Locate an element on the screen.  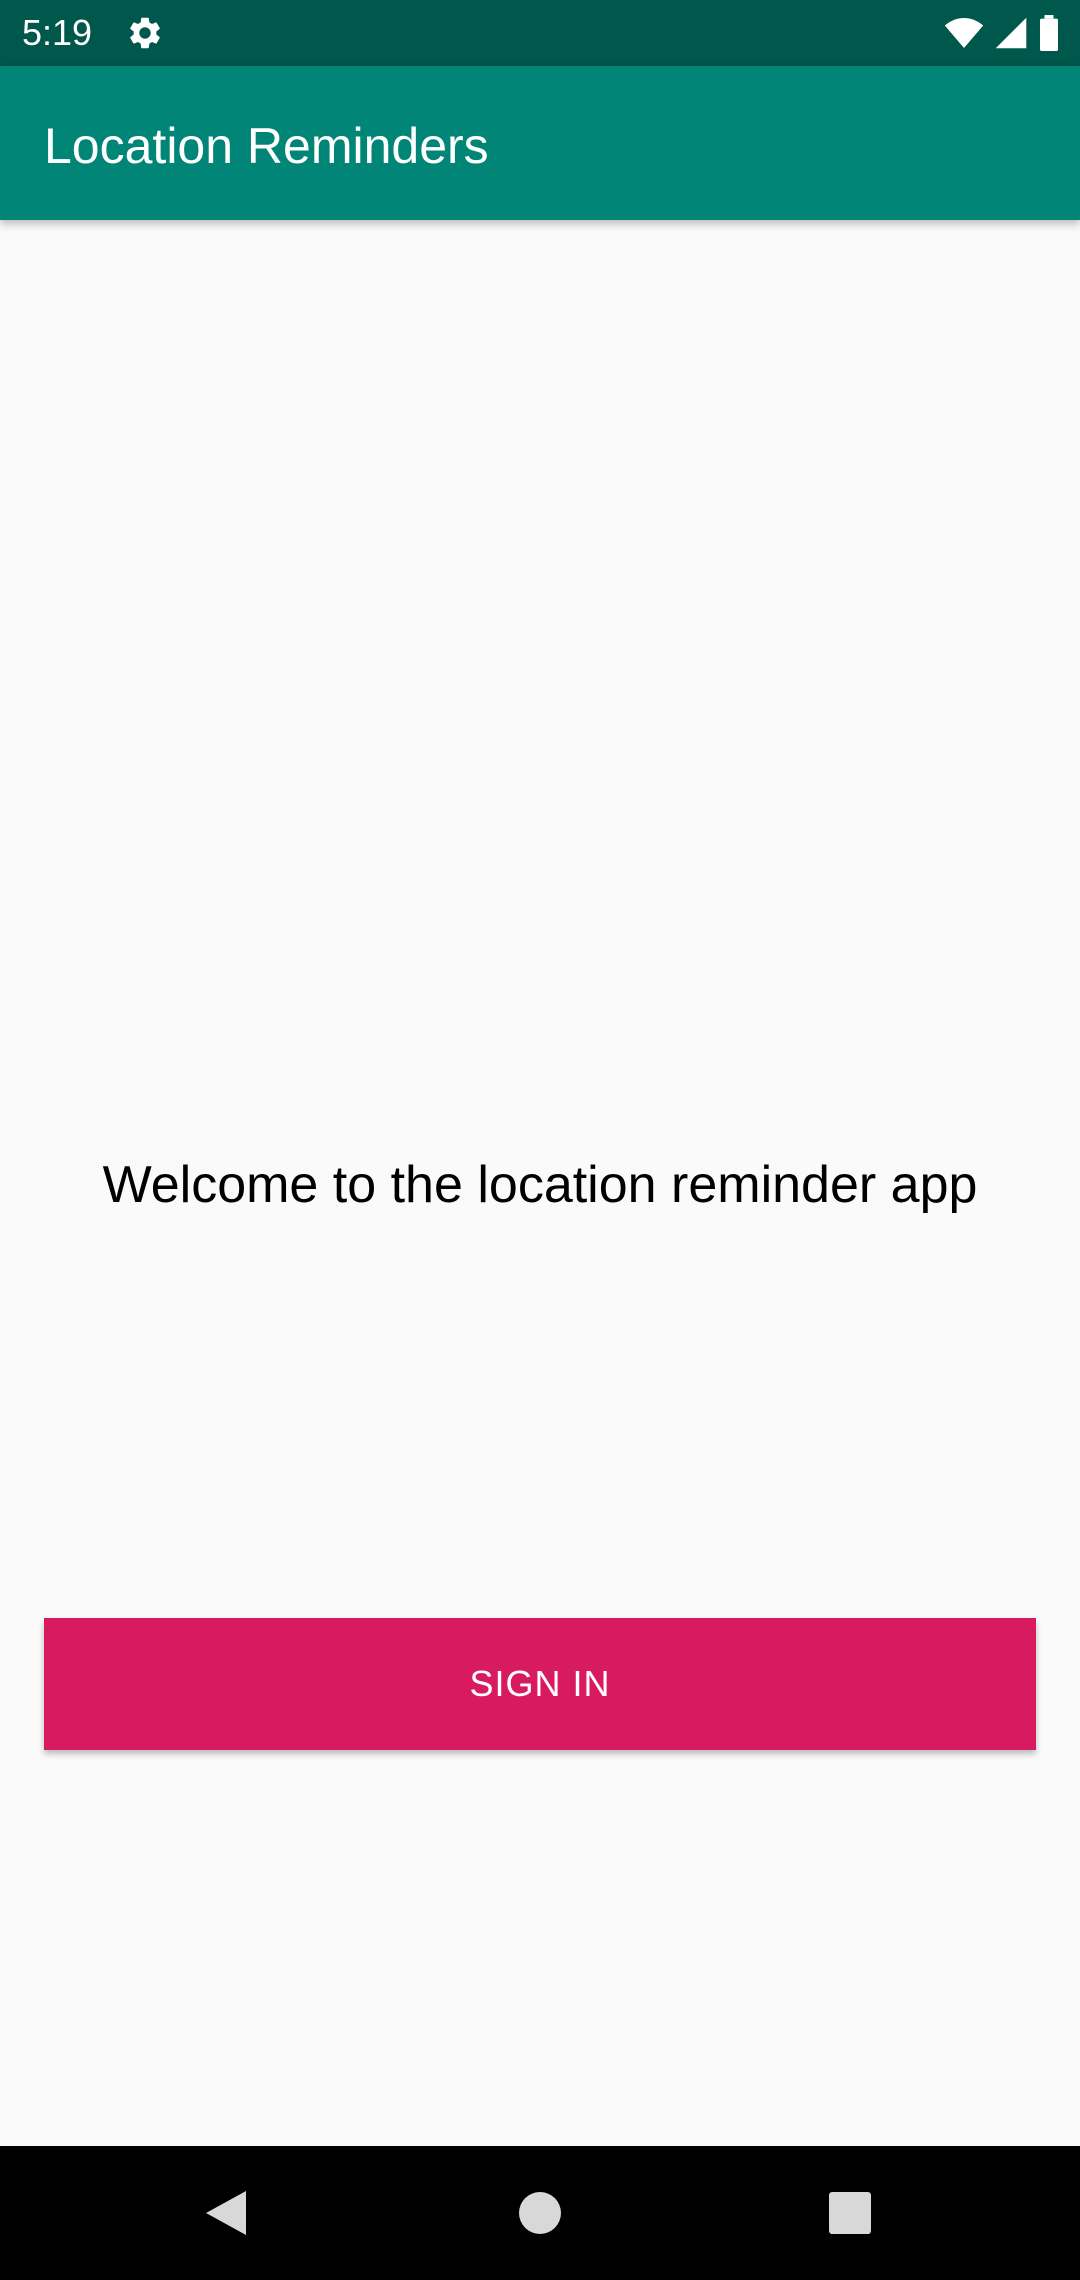
welcome-text: Welcome to the location reminder app is located at coordinates (540, 1185).